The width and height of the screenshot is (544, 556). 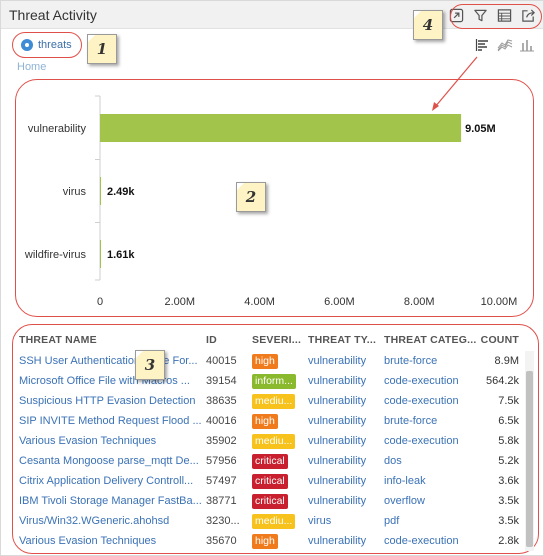 I want to click on scrollbar-thumb, so click(x=529, y=459).